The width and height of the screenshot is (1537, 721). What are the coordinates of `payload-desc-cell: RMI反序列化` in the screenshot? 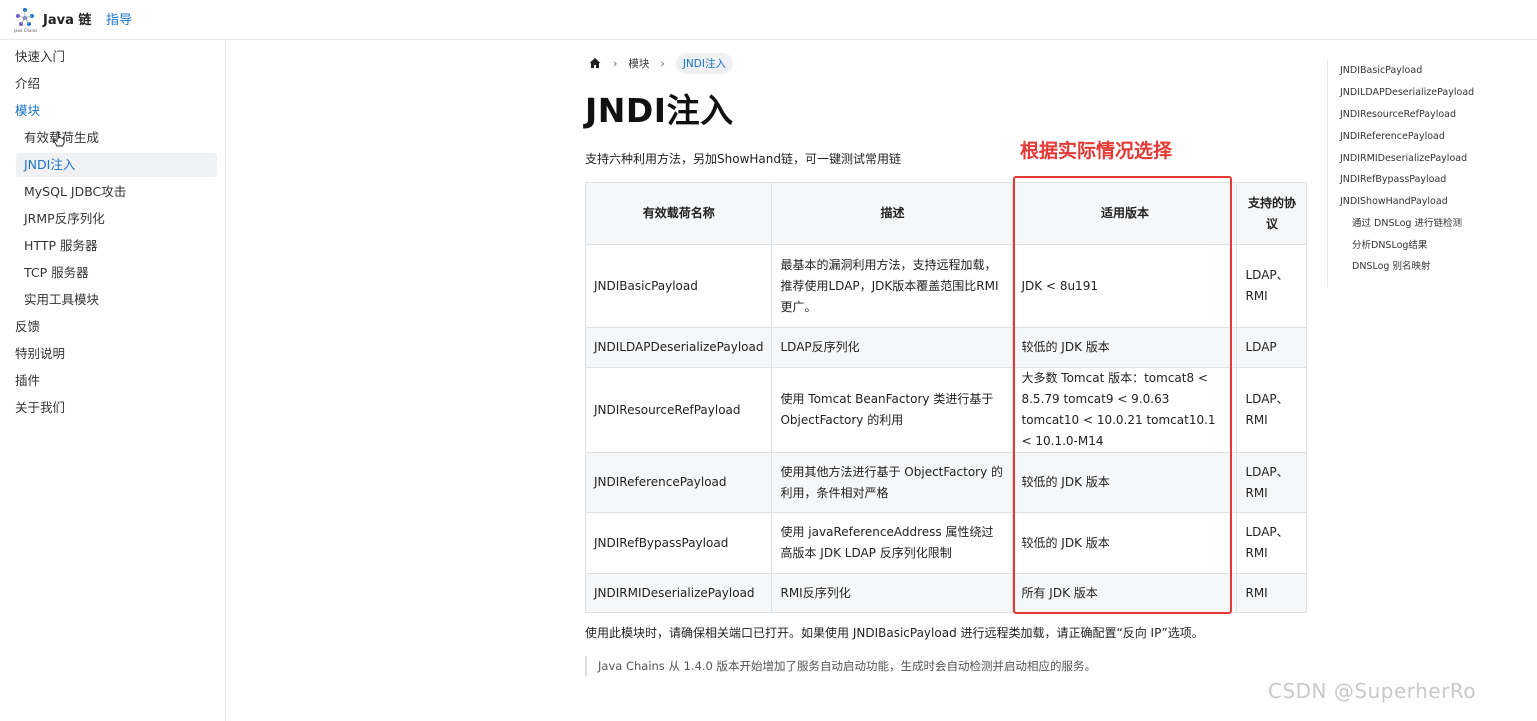 It's located at (892, 593).